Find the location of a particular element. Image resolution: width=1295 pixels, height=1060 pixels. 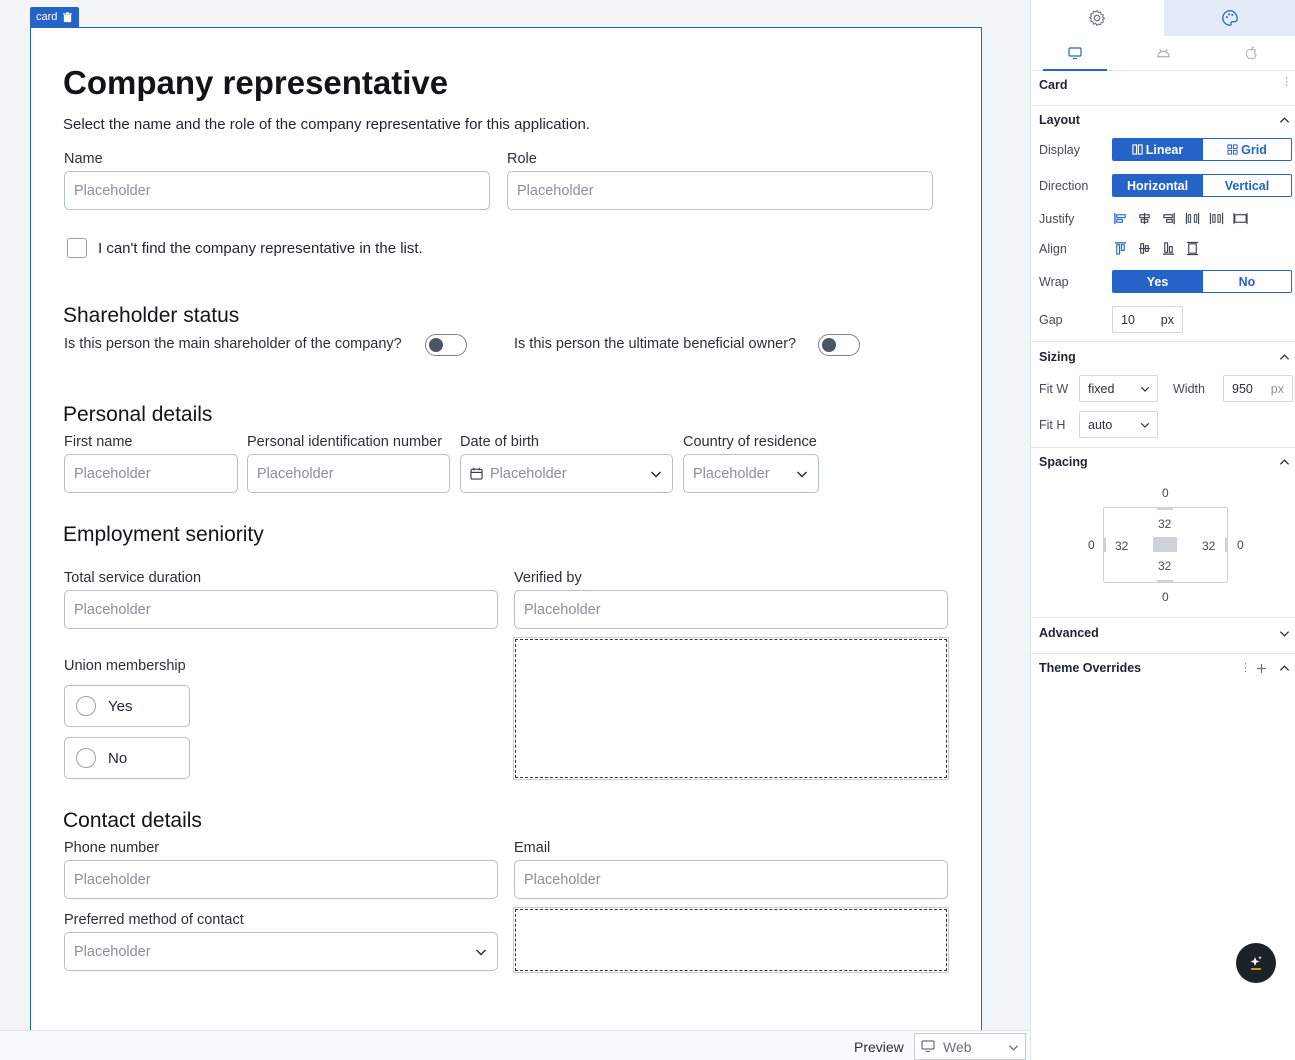

pin-placeholder: Placeholder is located at coordinates (295, 473).